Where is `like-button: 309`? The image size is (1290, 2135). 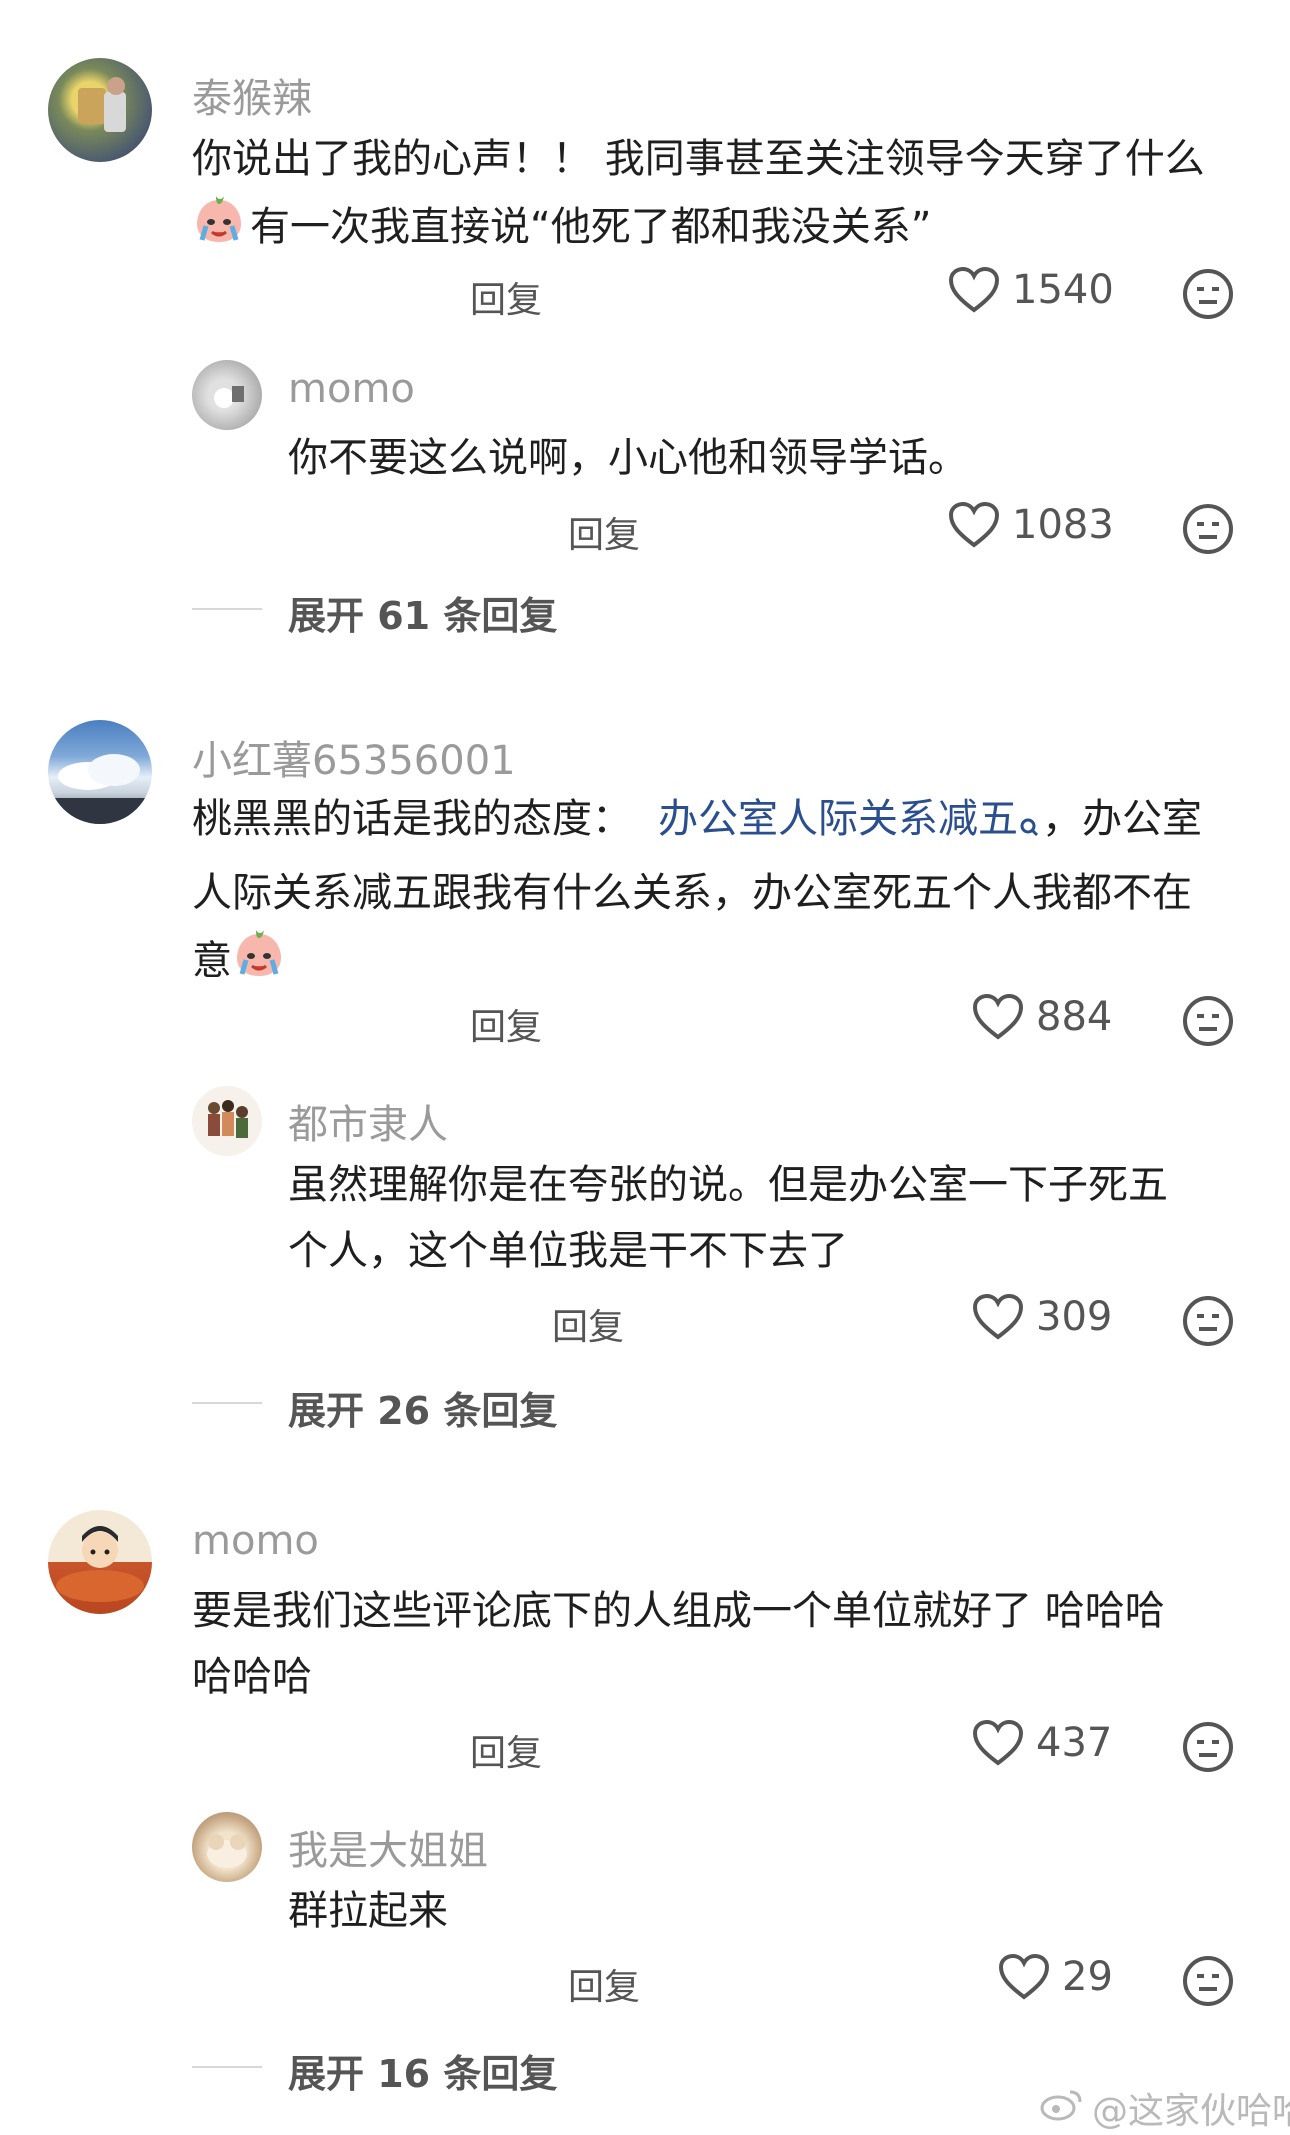
like-button: 309 is located at coordinates (1042, 1317).